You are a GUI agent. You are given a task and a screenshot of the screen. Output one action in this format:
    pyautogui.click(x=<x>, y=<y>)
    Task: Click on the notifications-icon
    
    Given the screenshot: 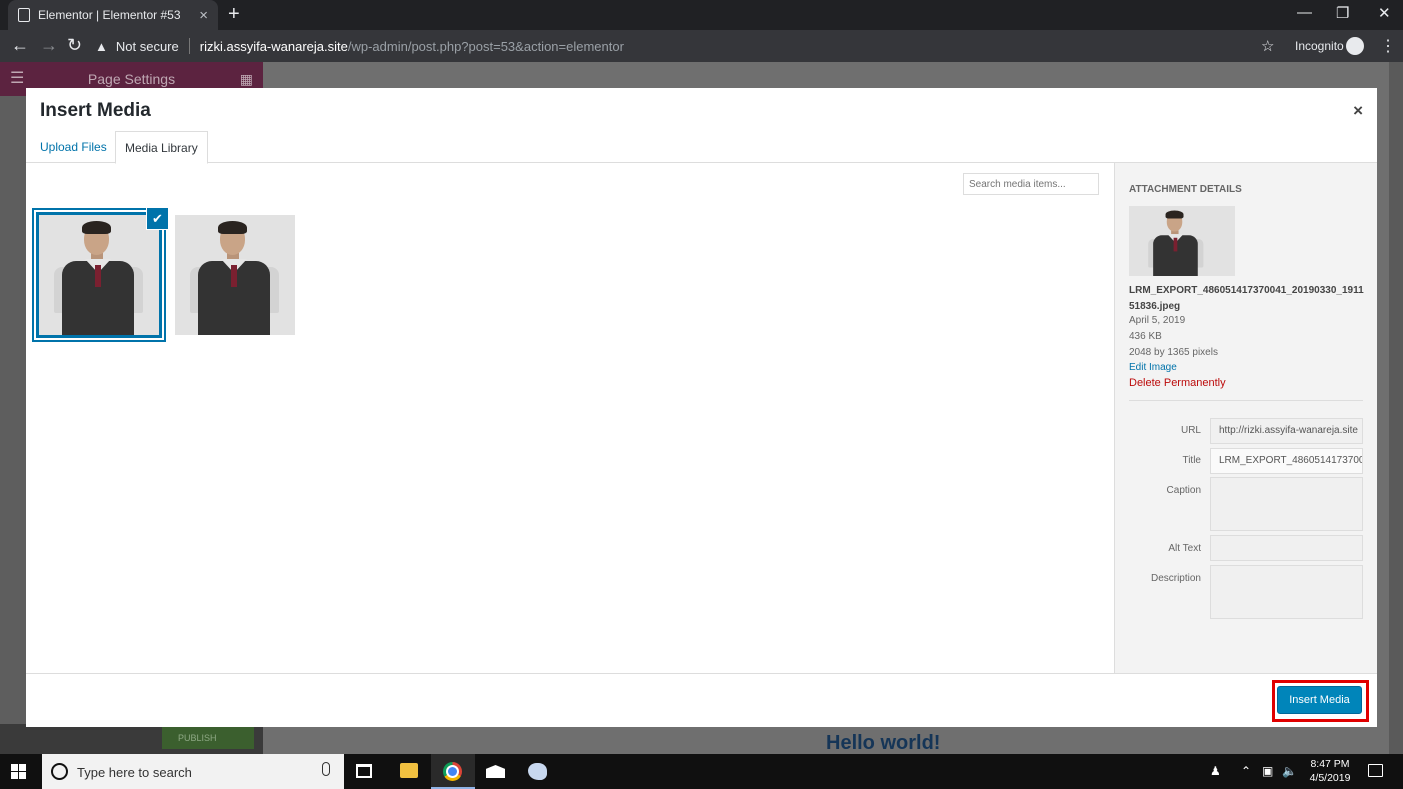 What is the action you would take?
    pyautogui.click(x=1375, y=770)
    